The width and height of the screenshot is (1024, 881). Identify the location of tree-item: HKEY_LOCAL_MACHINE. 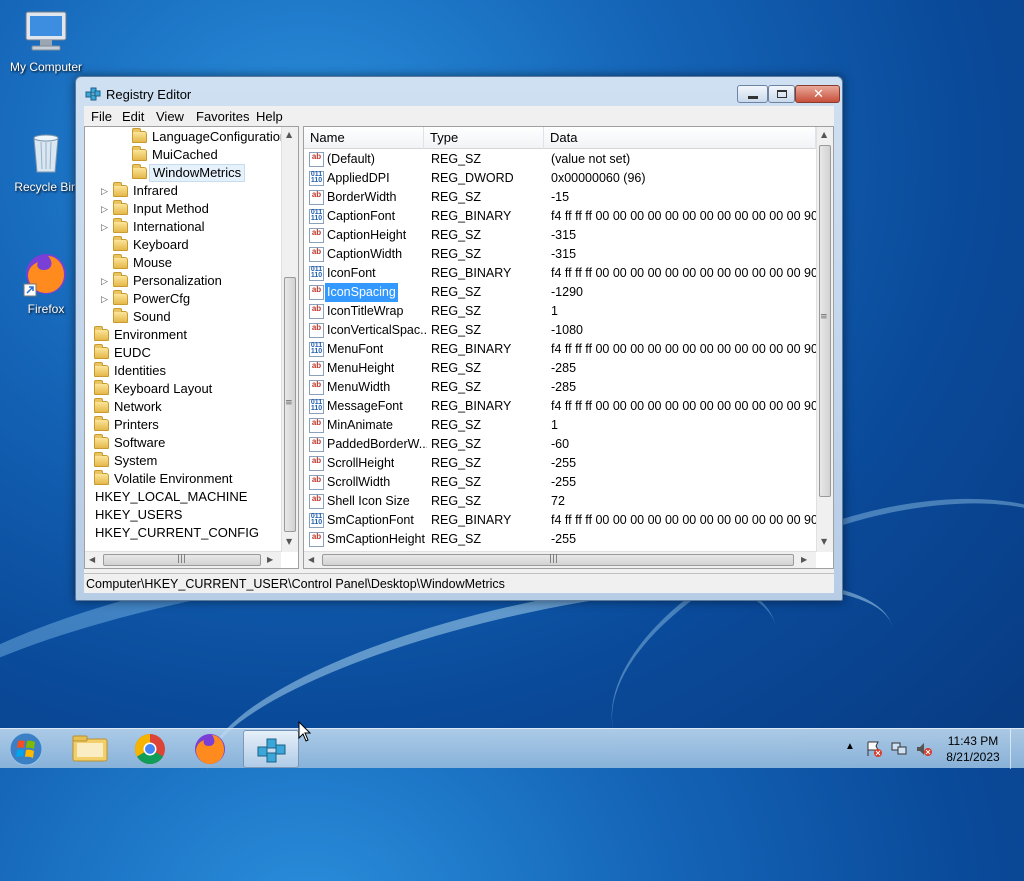
(183, 497).